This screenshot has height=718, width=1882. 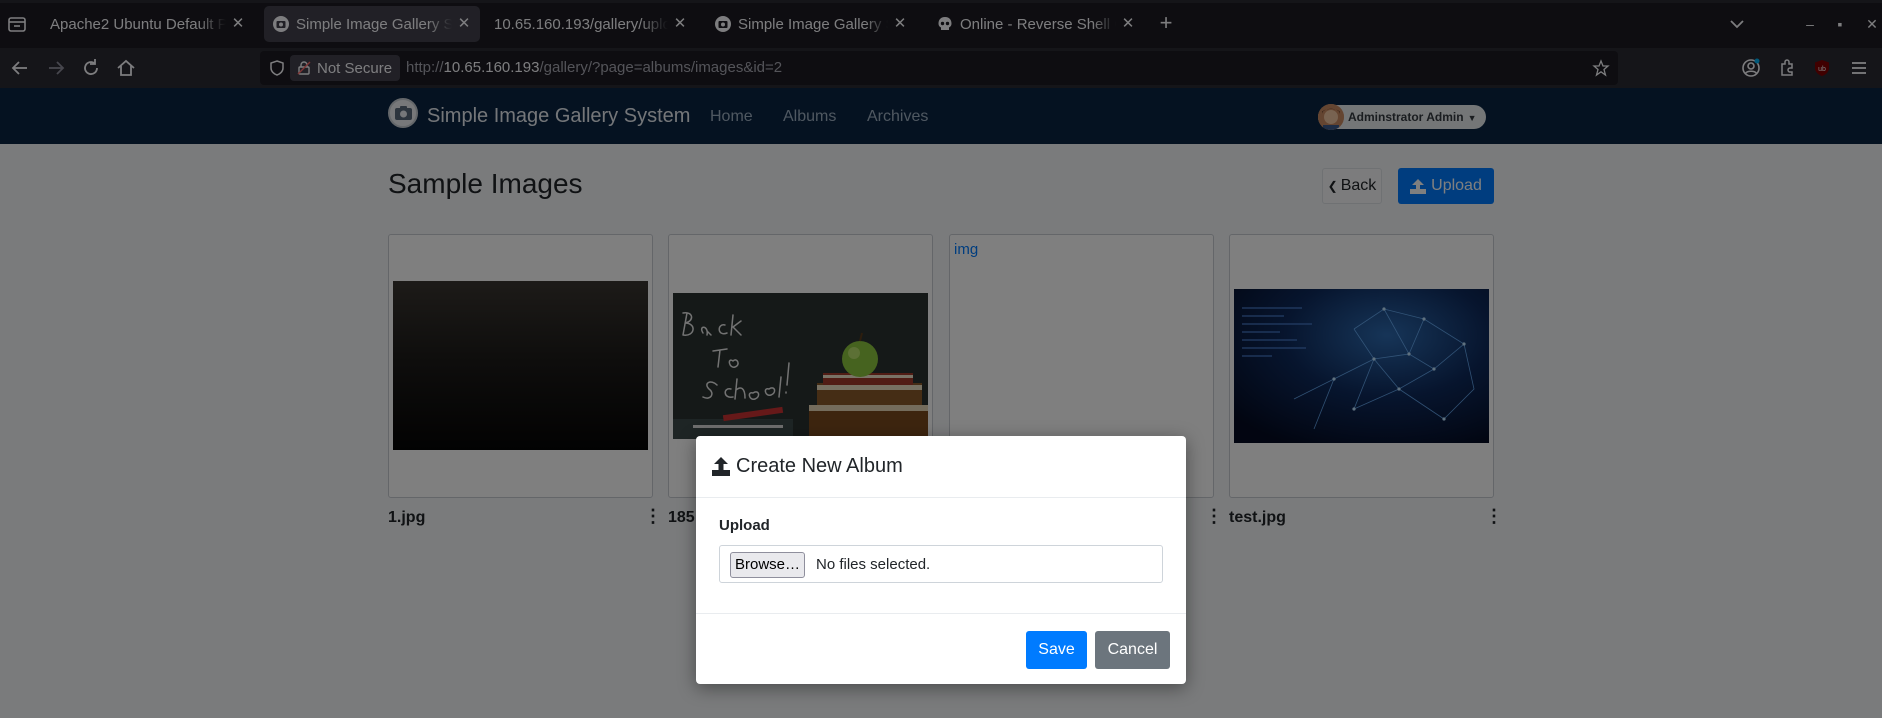 What do you see at coordinates (721, 466) in the screenshot?
I see `upload-icon` at bounding box center [721, 466].